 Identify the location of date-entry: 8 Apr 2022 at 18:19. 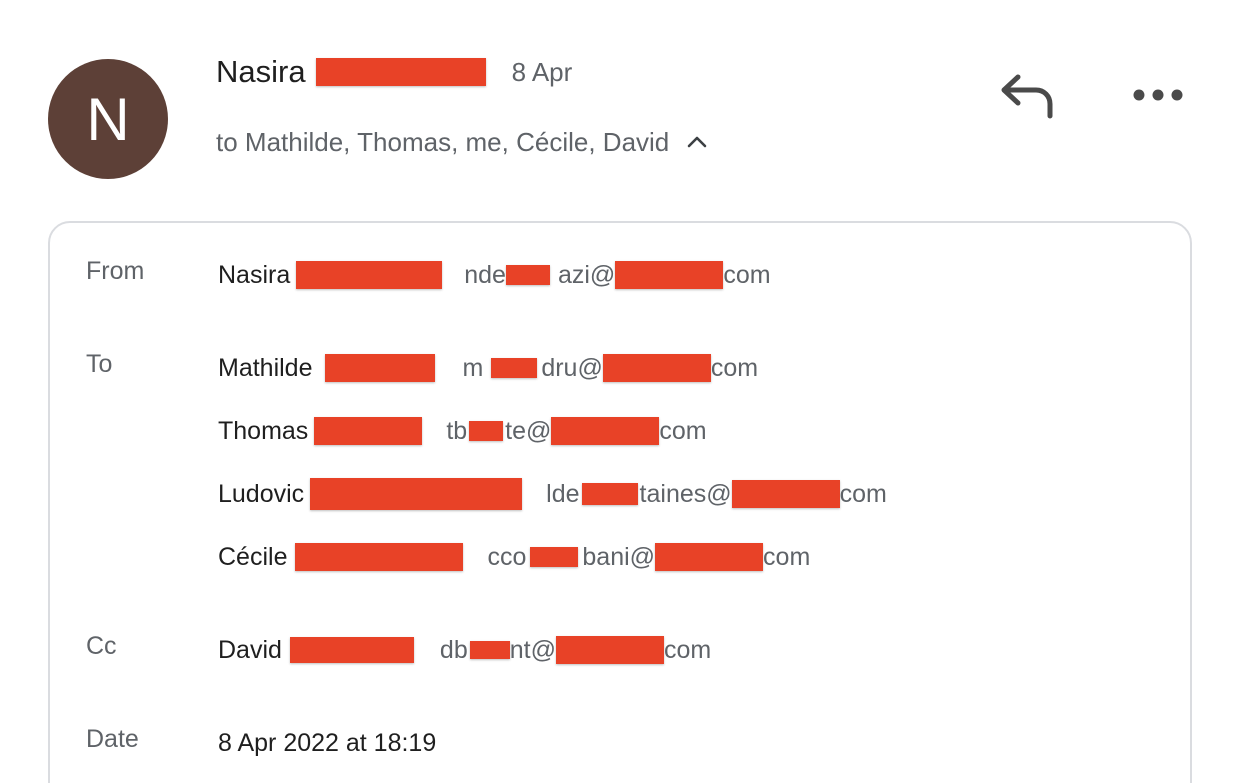
(327, 743).